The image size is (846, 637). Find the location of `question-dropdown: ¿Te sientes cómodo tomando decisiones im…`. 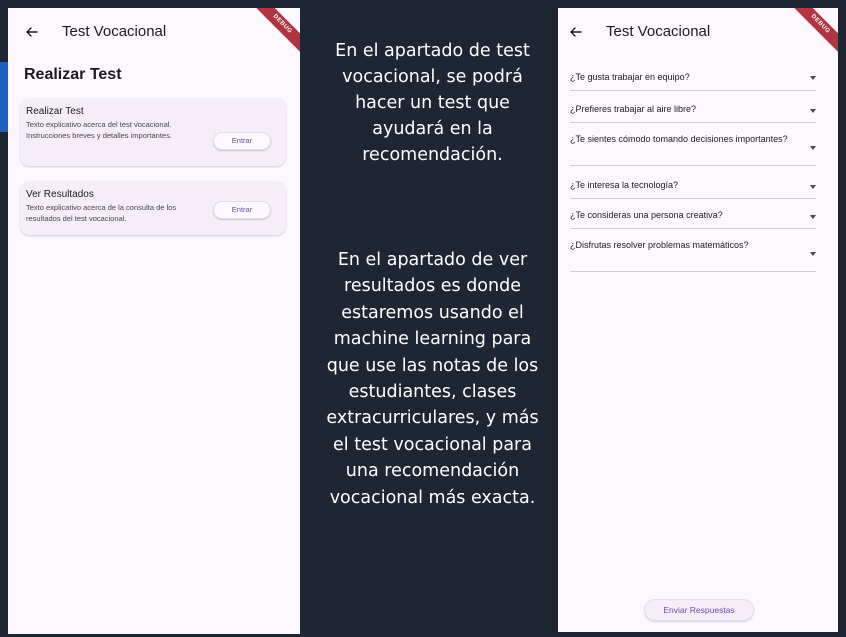

question-dropdown: ¿Te sientes cómodo tomando decisiones im… is located at coordinates (693, 149).